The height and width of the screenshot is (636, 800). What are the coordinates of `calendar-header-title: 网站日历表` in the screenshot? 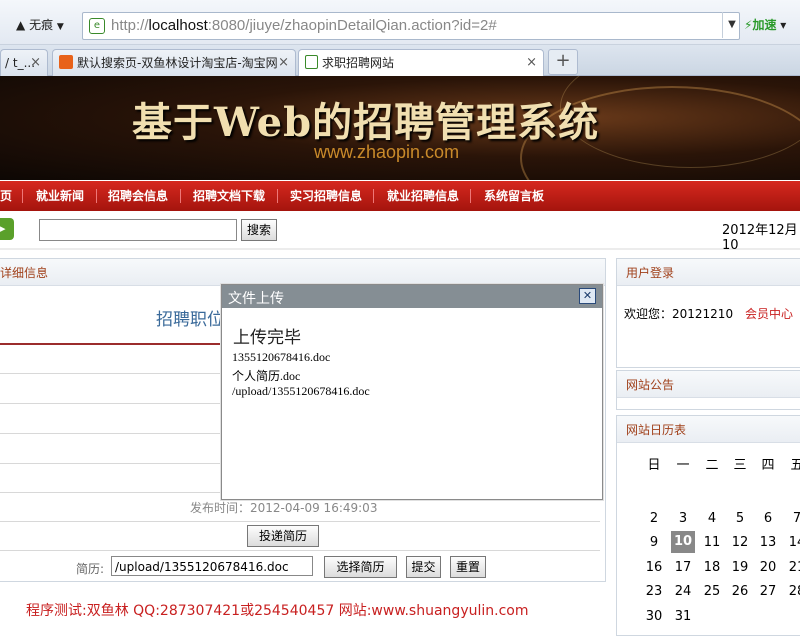 It's located at (656, 430).